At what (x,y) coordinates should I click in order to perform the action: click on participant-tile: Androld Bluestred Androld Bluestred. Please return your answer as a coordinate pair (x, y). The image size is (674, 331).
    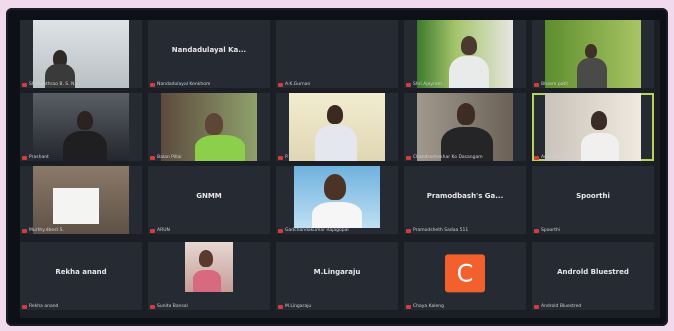
    Looking at the image, I should click on (593, 276).